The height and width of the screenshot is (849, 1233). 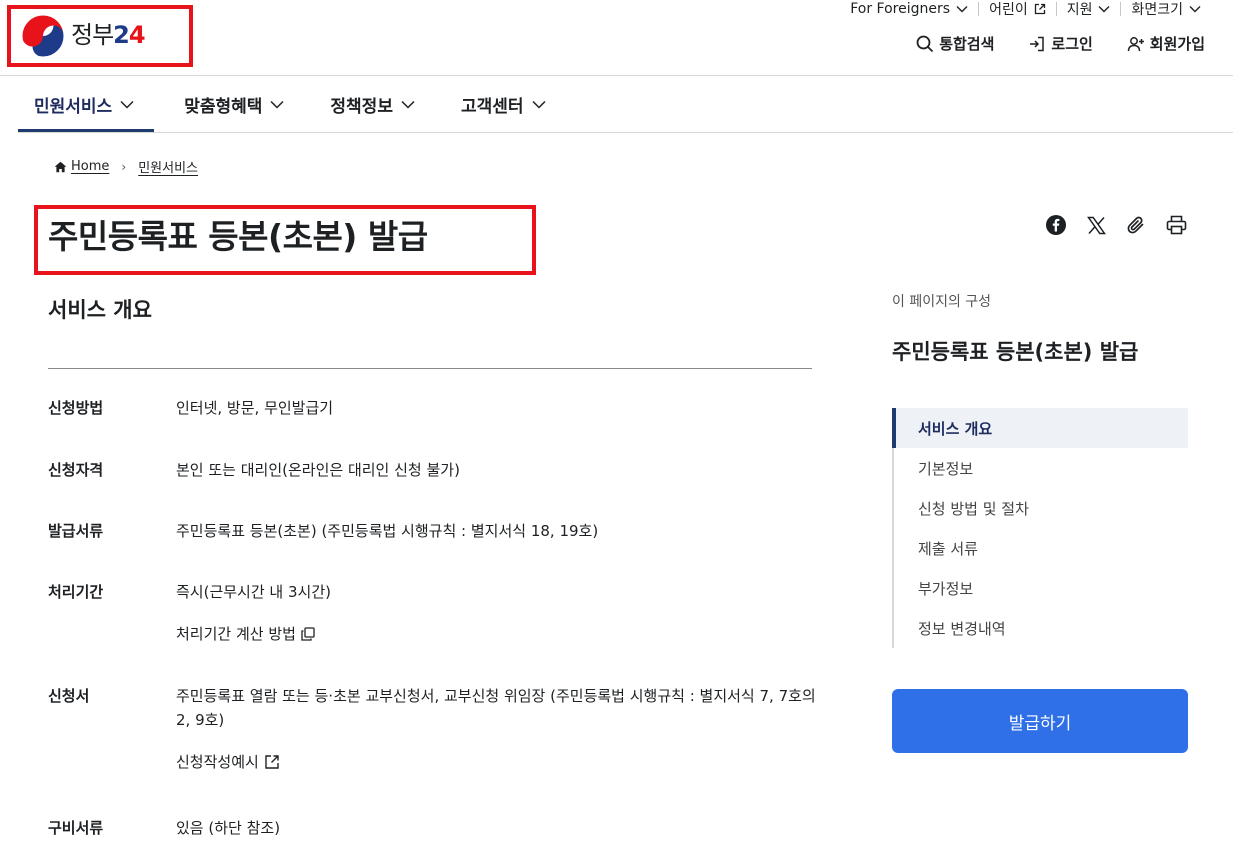 I want to click on logo-number-4: 4, so click(x=137, y=35).